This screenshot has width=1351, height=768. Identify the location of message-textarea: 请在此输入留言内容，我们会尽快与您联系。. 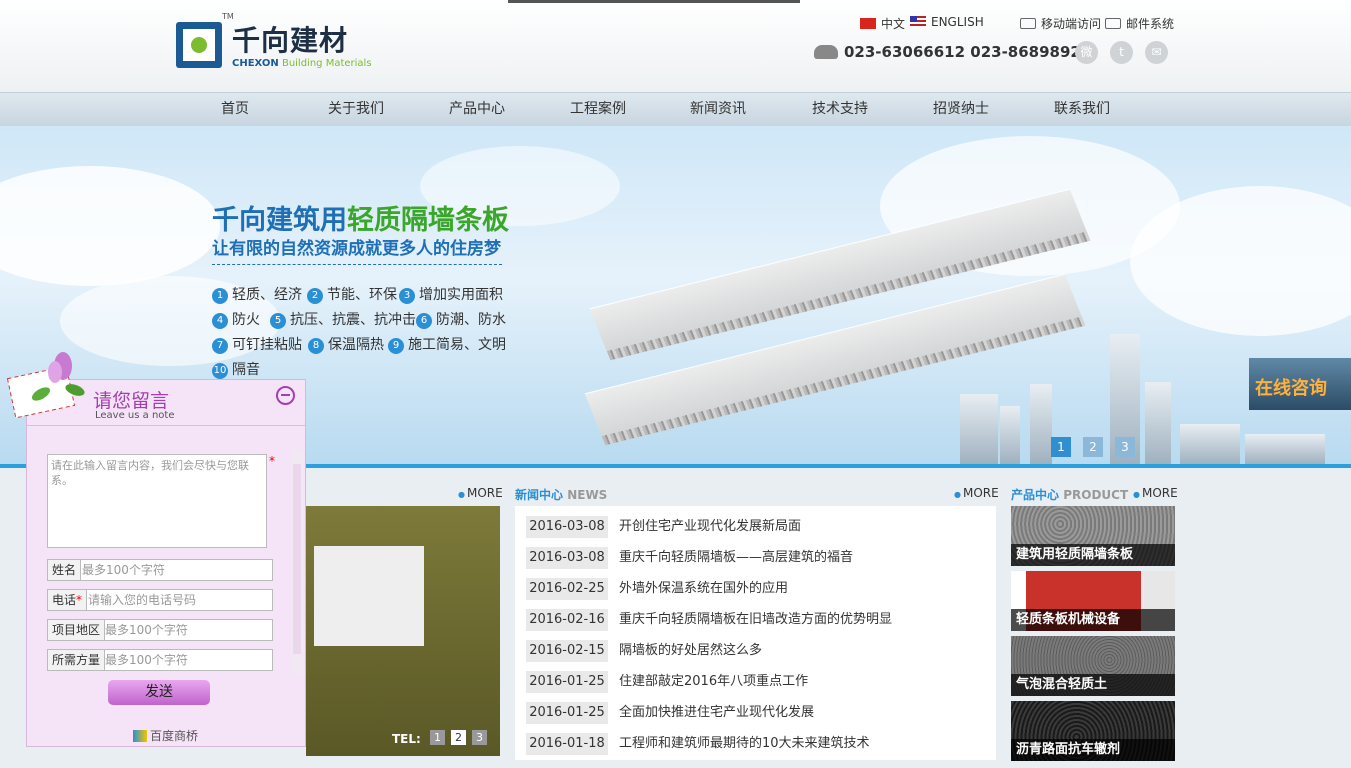
(157, 501).